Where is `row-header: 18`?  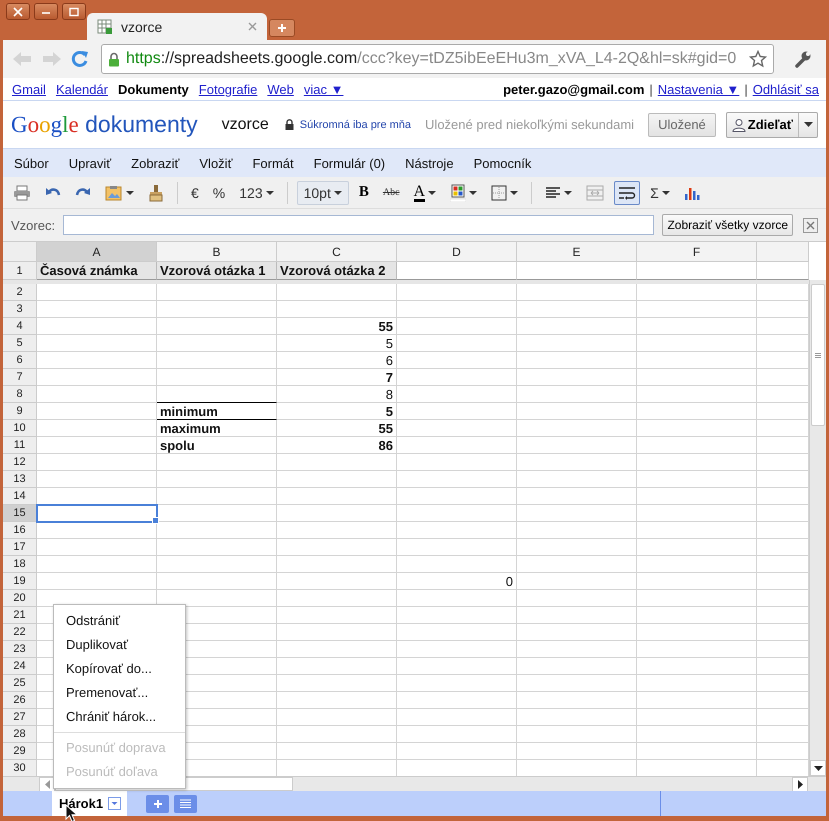
row-header: 18 is located at coordinates (20, 564).